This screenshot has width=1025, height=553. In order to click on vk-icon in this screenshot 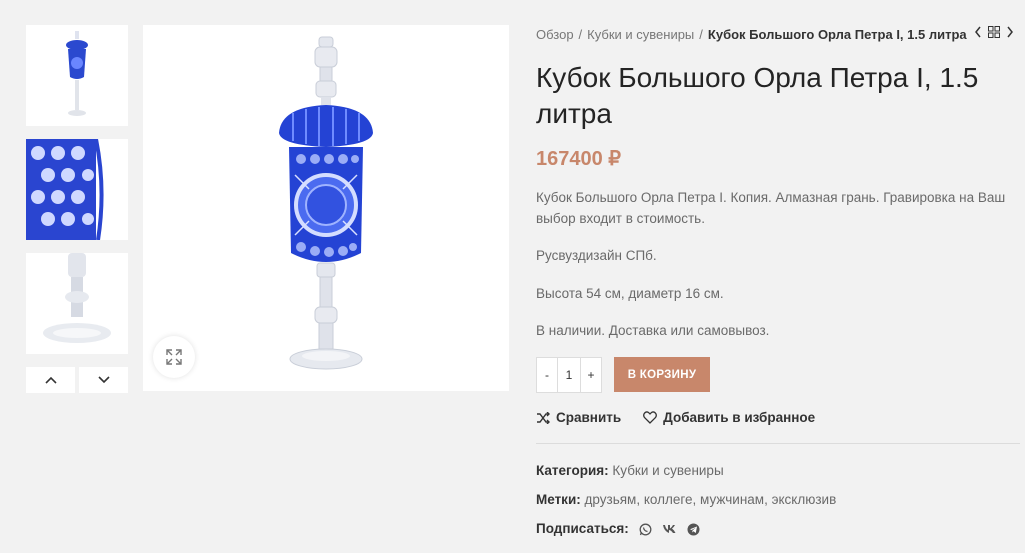, I will do `click(669, 529)`.